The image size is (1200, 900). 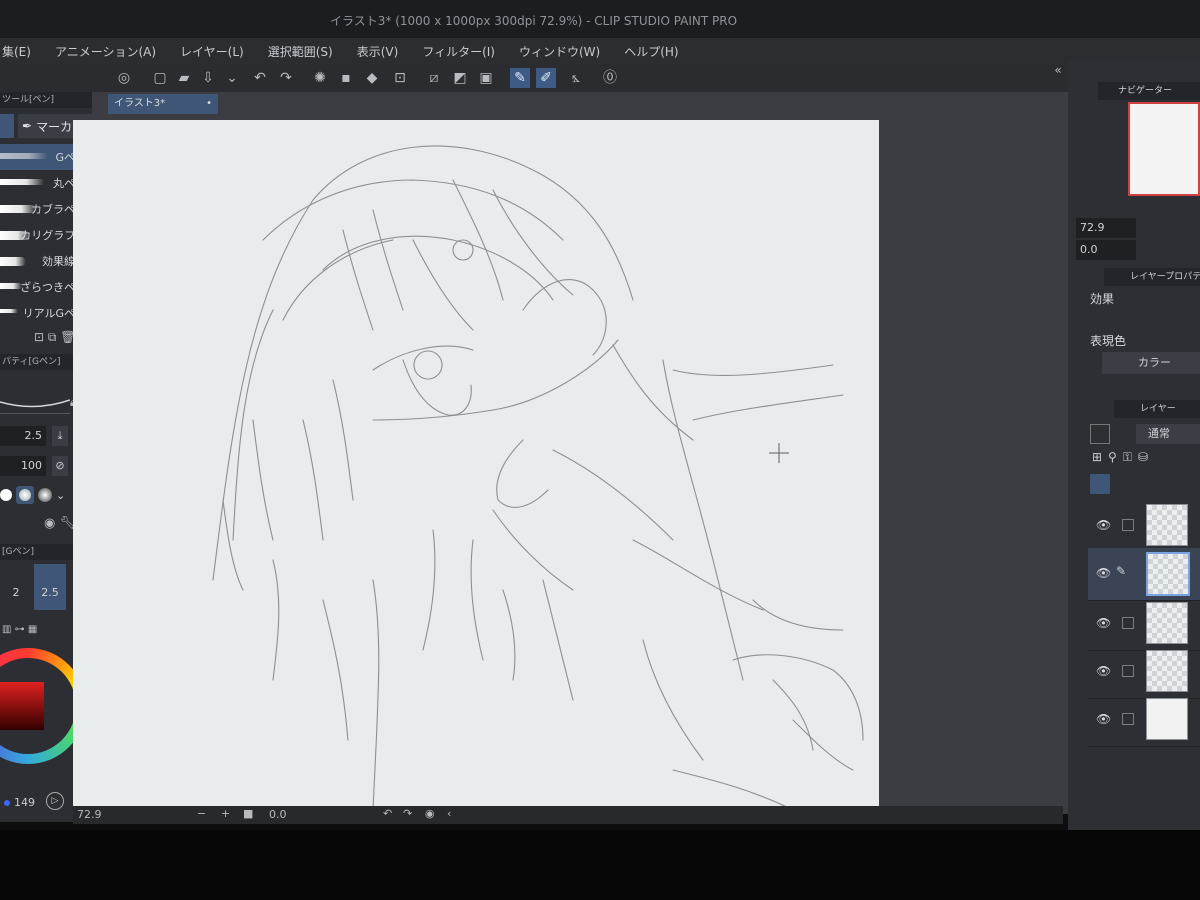 What do you see at coordinates (23, 466) in the screenshot?
I see `opacity-field: 100` at bounding box center [23, 466].